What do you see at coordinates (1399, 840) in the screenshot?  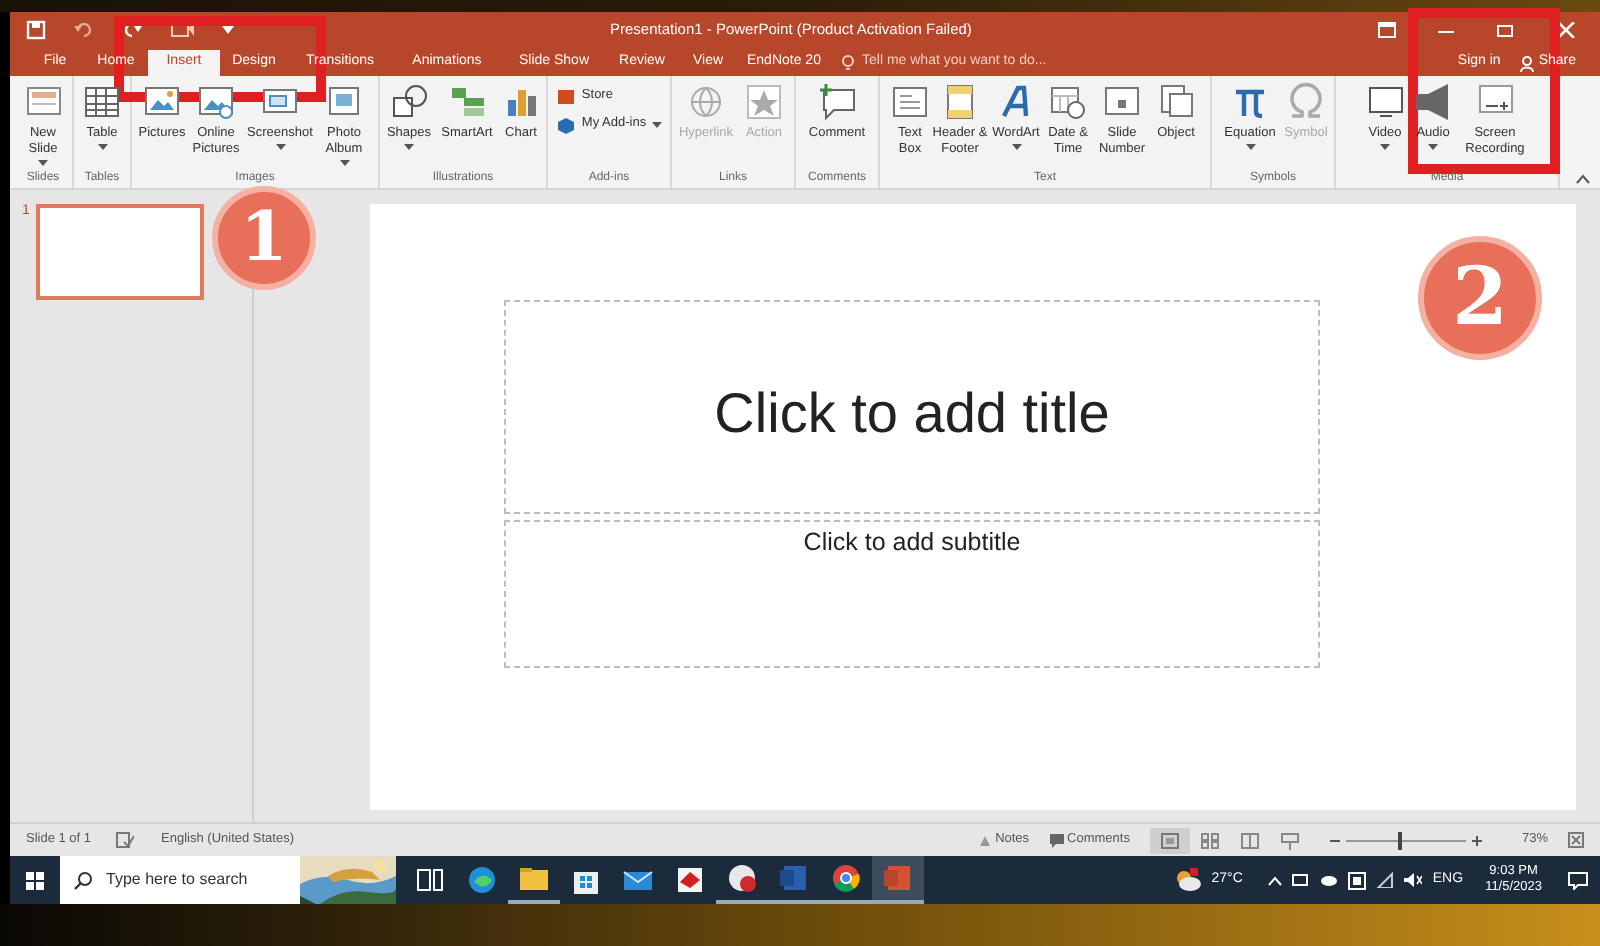 I see `zoom-slider-thumb` at bounding box center [1399, 840].